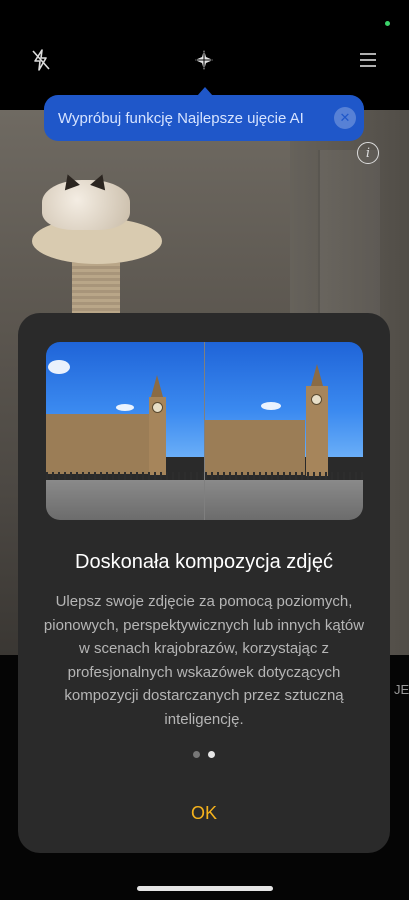 The width and height of the screenshot is (409, 900). Describe the element at coordinates (368, 153) in the screenshot. I see `info-icon: i` at that location.